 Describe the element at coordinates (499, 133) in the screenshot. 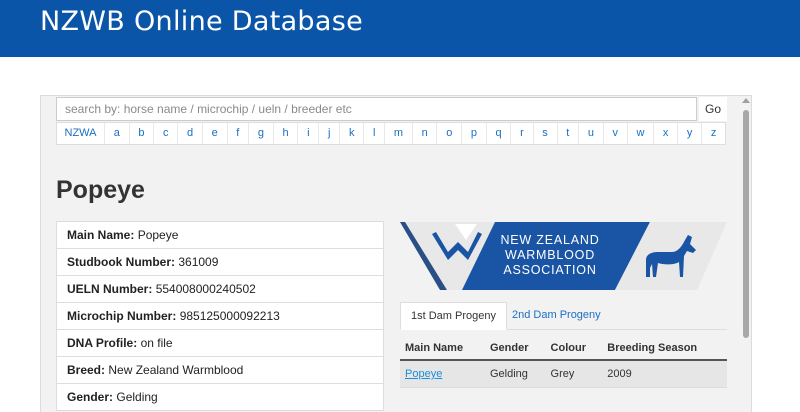

I see `letter-filter-q: q` at that location.